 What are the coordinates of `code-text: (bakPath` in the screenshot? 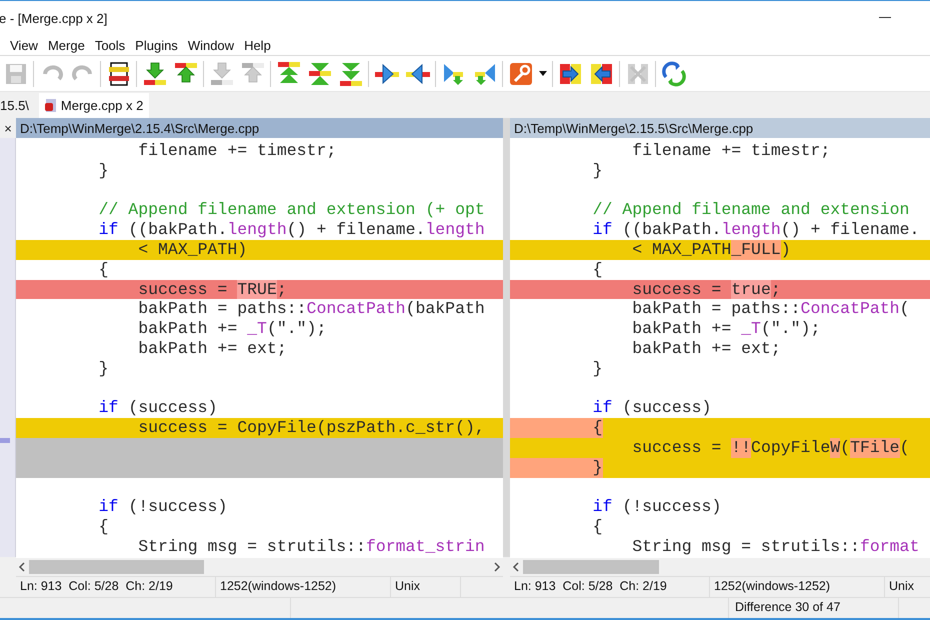 It's located at (445, 309).